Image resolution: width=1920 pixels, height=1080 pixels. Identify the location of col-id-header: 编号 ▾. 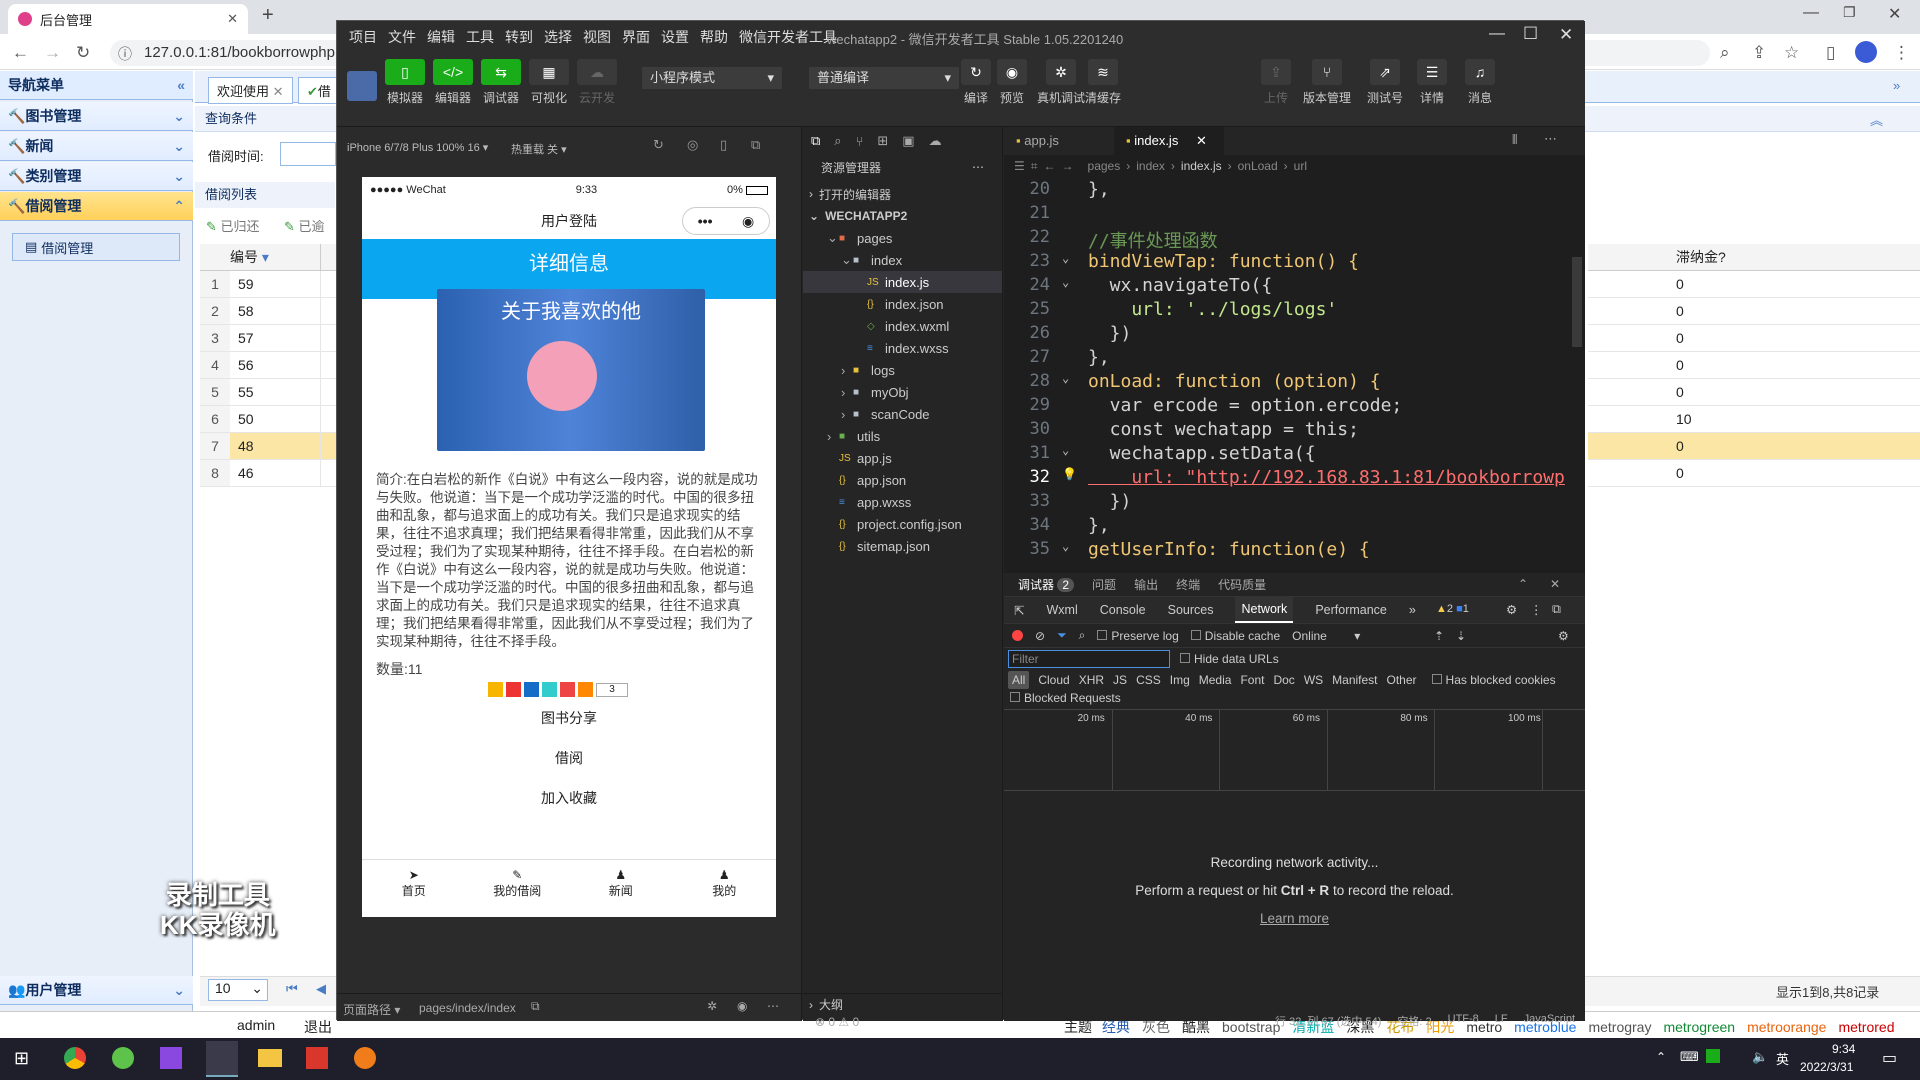
(275, 257).